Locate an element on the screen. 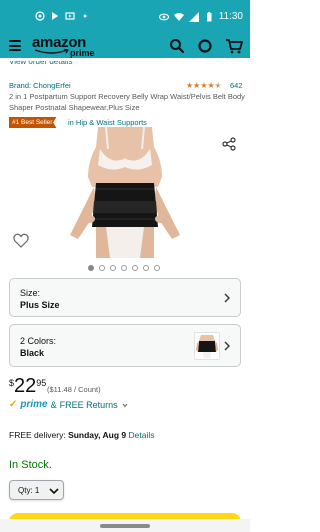 The width and height of the screenshot is (320, 532). color-label: 2 Colors: is located at coordinates (38, 341).